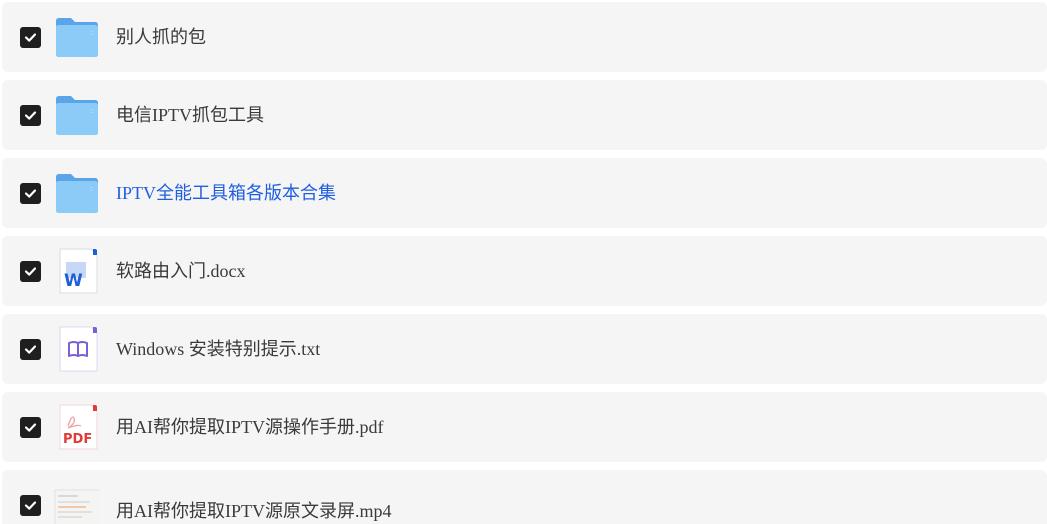  Describe the element at coordinates (524, 271) in the screenshot. I see `file-row-4: W 软路由入门.docx` at that location.